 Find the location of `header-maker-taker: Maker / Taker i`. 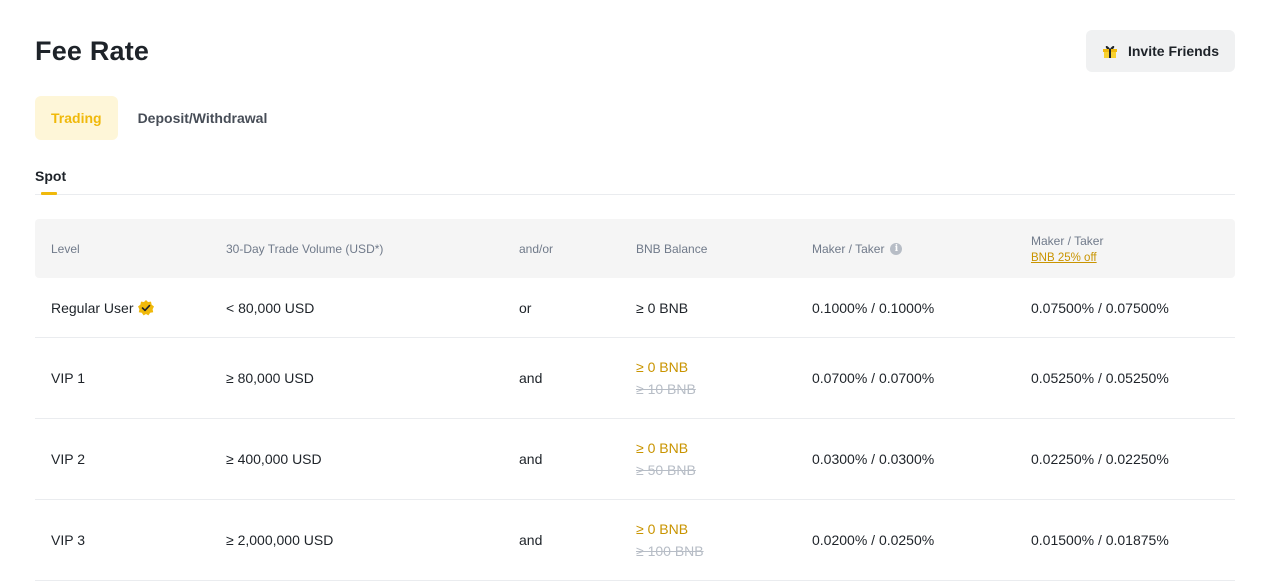

header-maker-taker: Maker / Taker i is located at coordinates (857, 248).